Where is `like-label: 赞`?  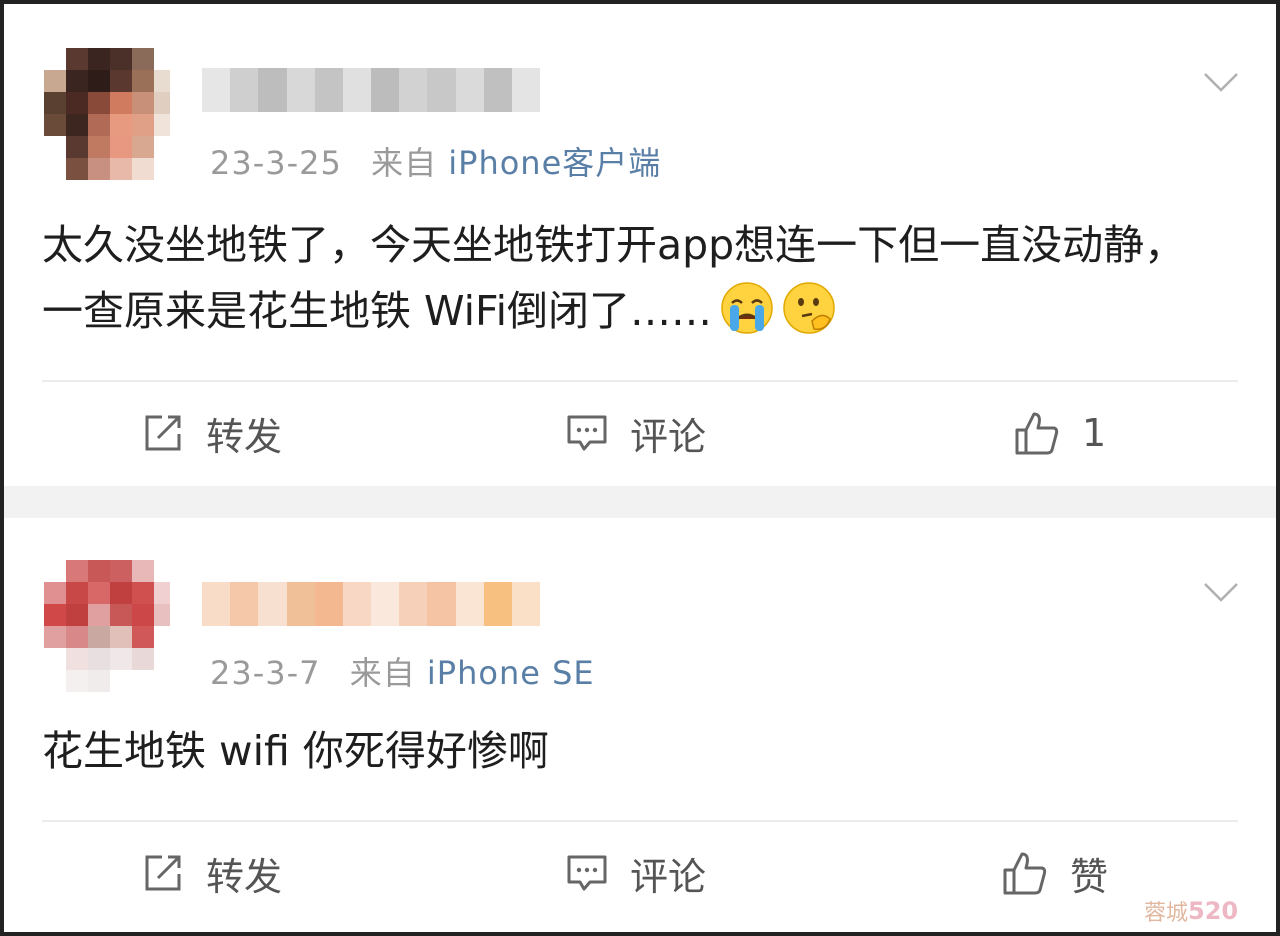
like-label: 赞 is located at coordinates (1089, 876).